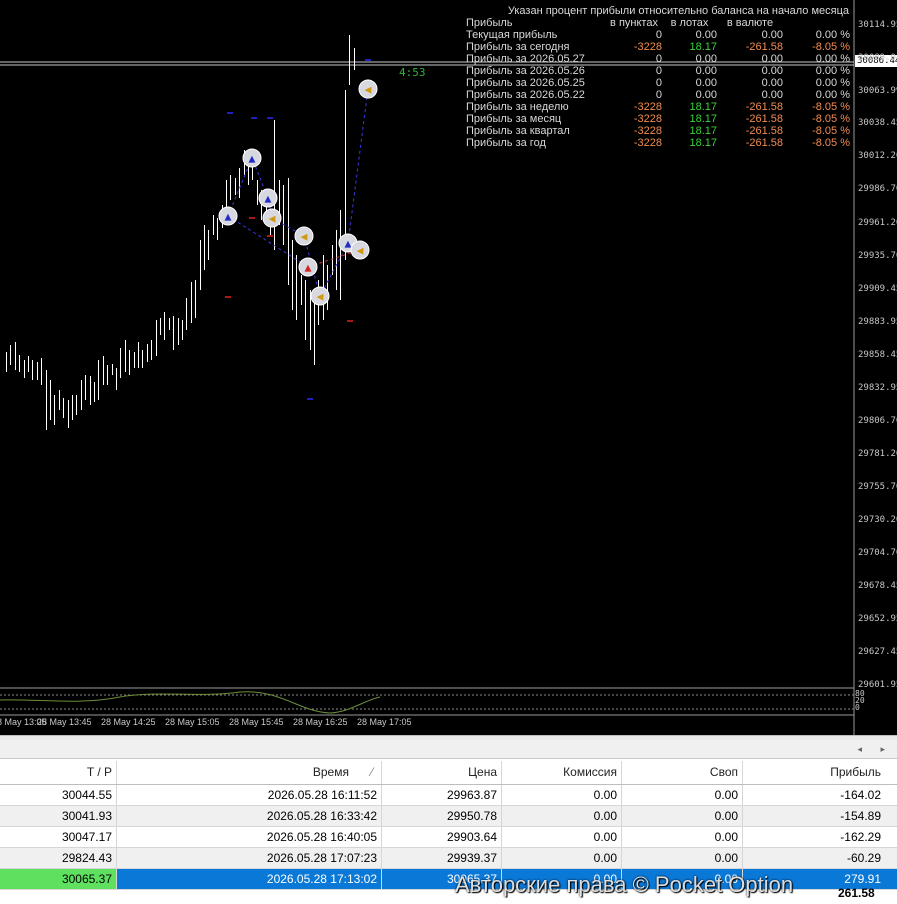  Describe the element at coordinates (764, 143) in the screenshot. I see `stats-currency: -261.58` at that location.